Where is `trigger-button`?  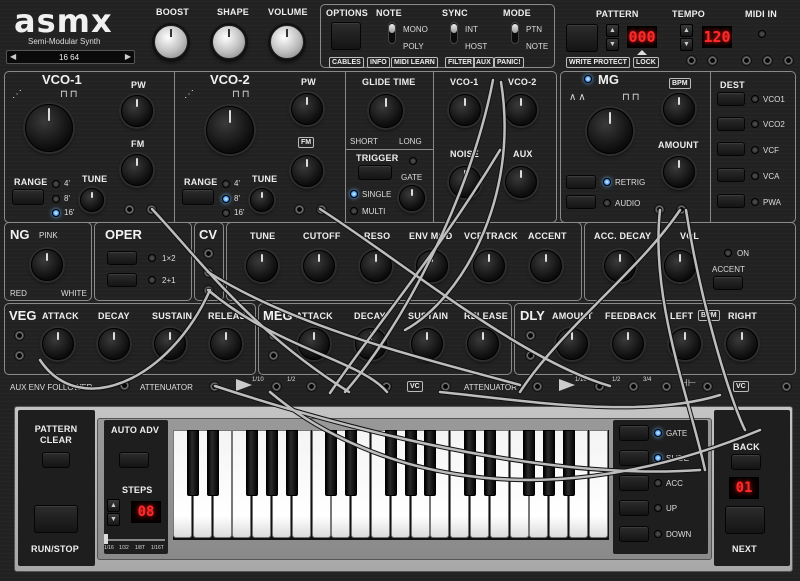
trigger-button is located at coordinates (375, 172).